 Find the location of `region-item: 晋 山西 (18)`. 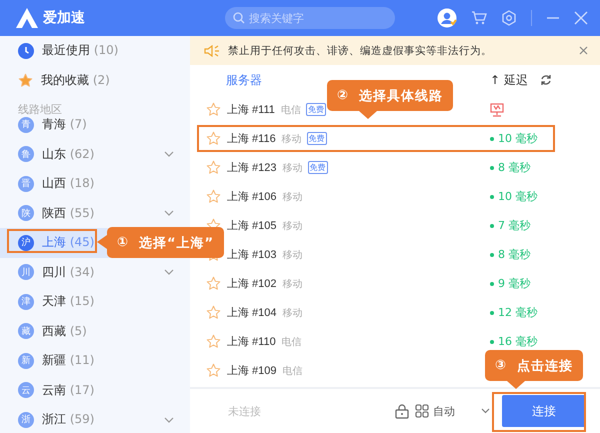

region-item: 晋 山西 (18) is located at coordinates (95, 183).